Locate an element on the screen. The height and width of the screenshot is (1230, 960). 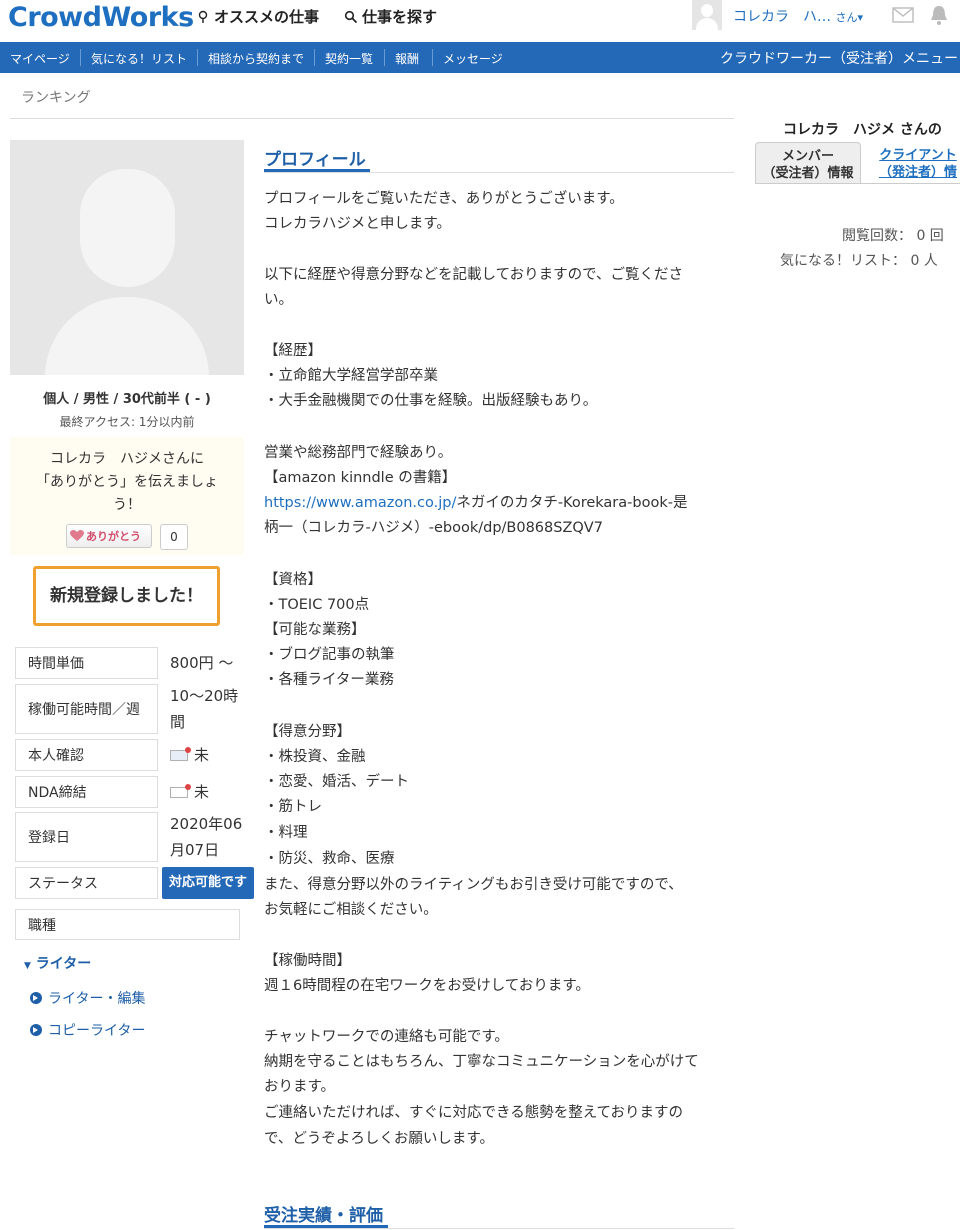
thanks-button: ありがとう is located at coordinates (109, 536).